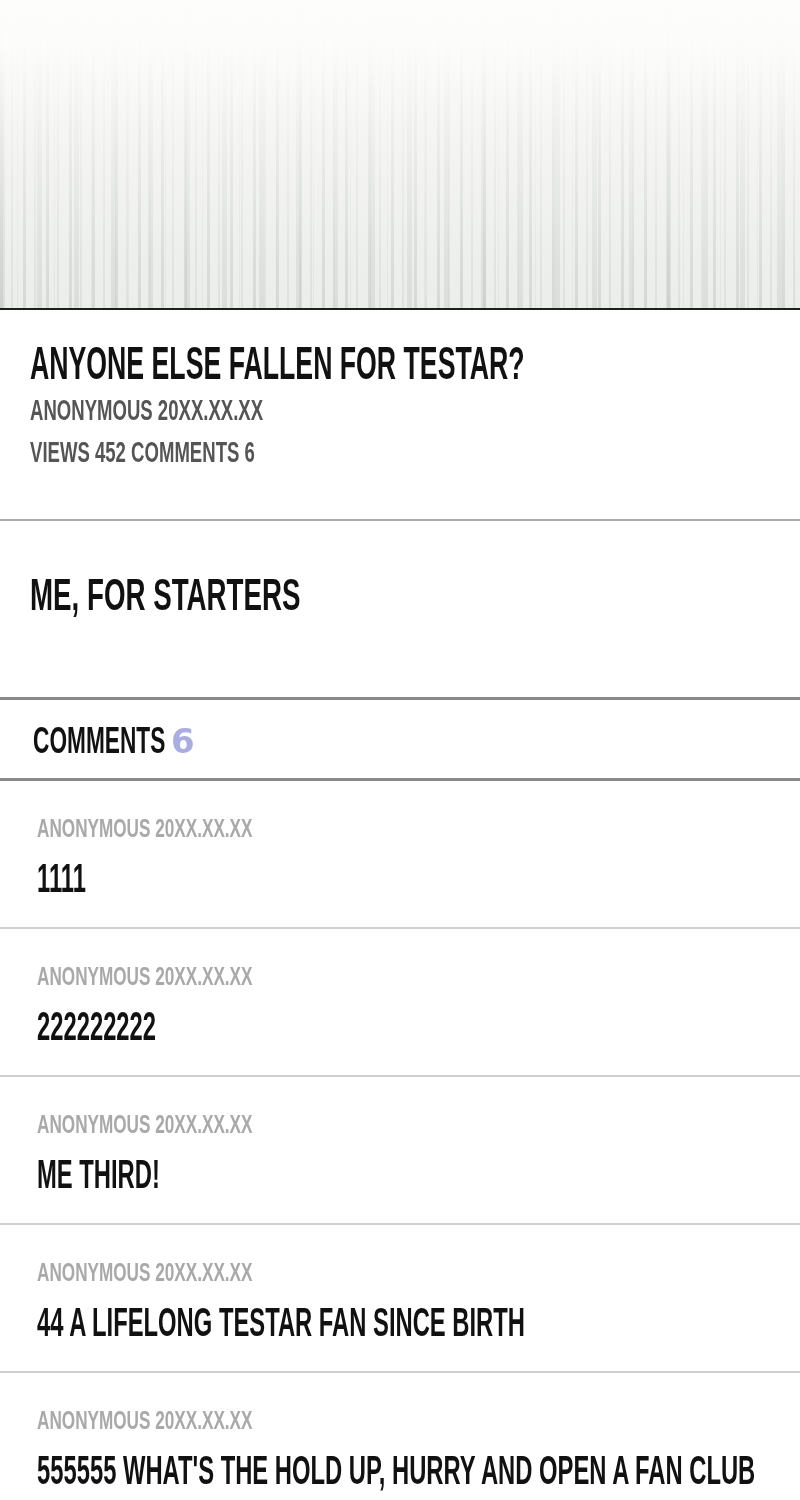  What do you see at coordinates (396, 1470) in the screenshot?
I see `comment-text: 555555 WHAT'S THE HOLD UP, HURRY AND OPEN A FAN CLUB` at bounding box center [396, 1470].